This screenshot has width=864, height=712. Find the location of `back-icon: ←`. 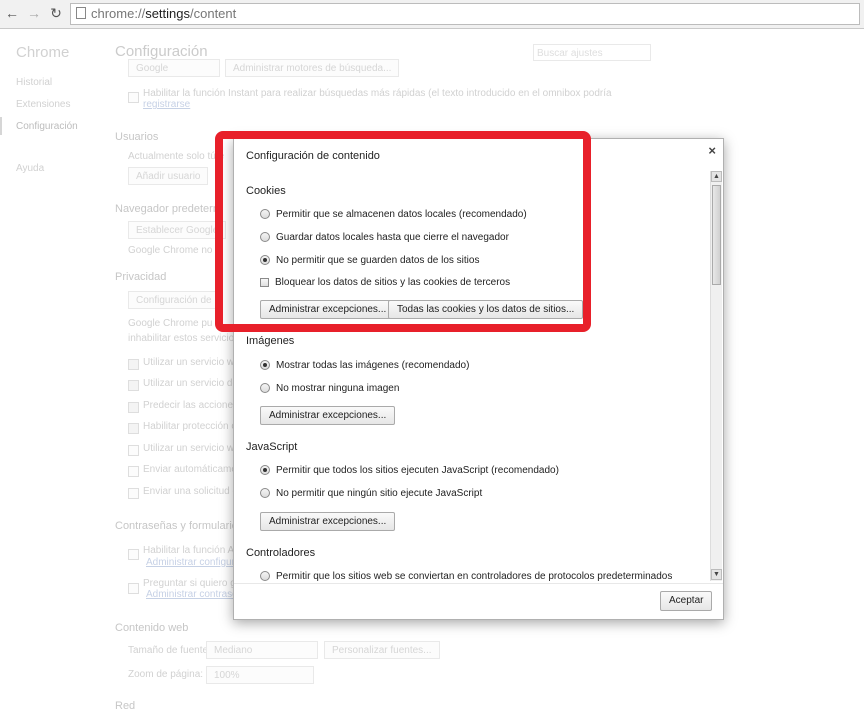

back-icon: ← is located at coordinates (12, 13).